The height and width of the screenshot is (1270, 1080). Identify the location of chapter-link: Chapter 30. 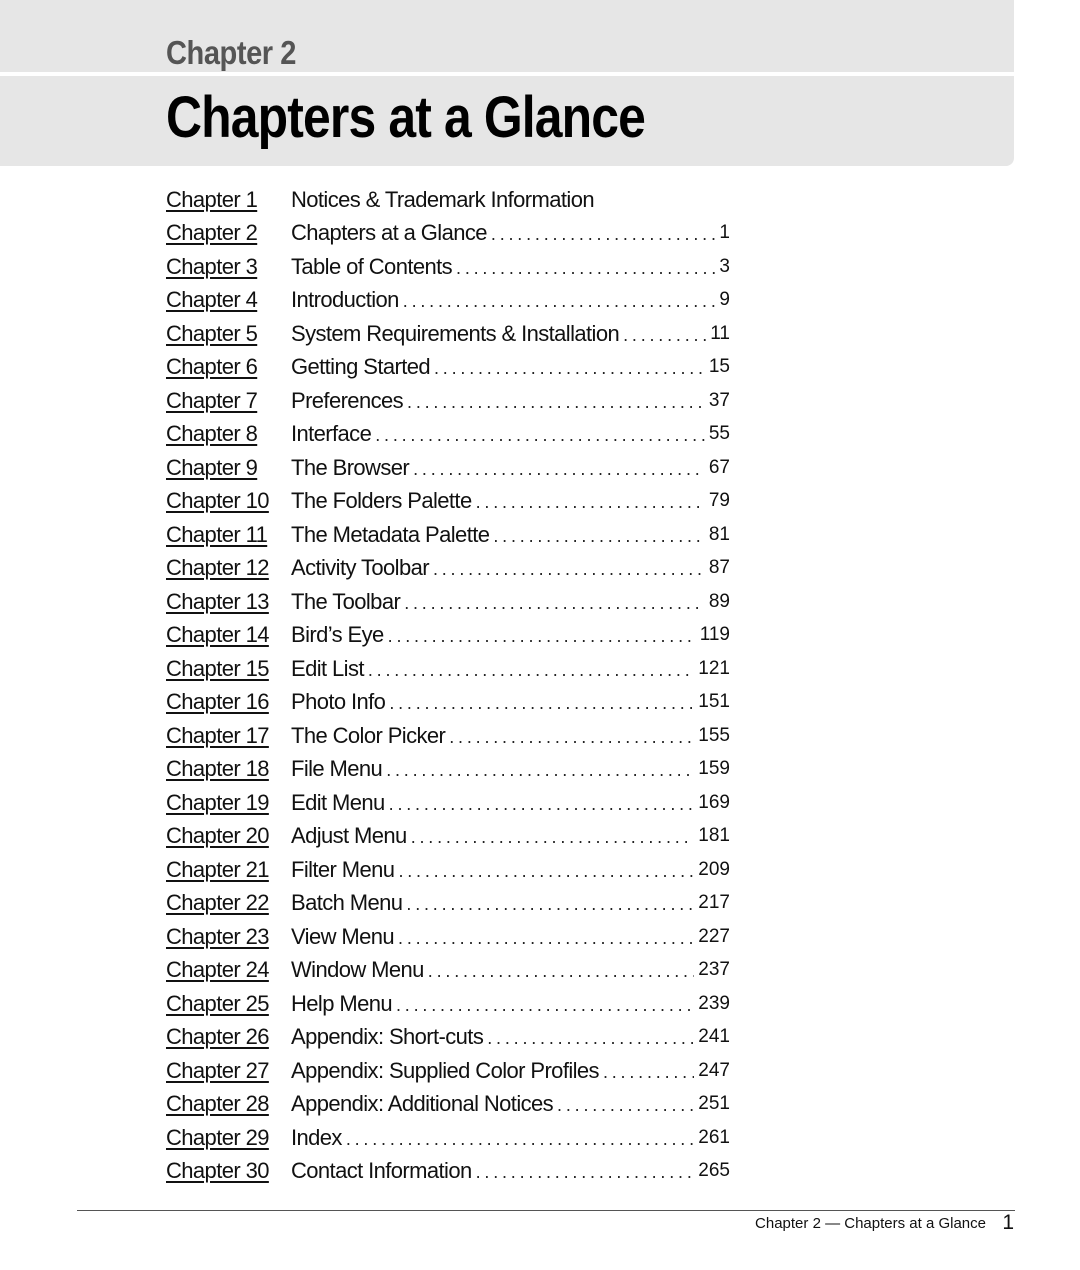
(228, 1171).